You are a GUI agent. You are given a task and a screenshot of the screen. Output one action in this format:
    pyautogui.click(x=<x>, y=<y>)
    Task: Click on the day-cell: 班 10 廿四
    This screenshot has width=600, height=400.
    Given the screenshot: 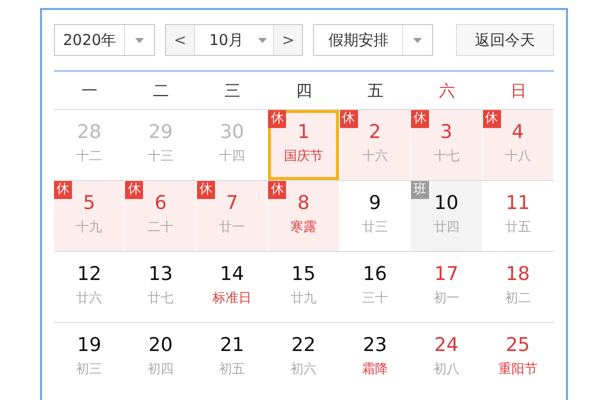 What is the action you would take?
    pyautogui.click(x=446, y=216)
    